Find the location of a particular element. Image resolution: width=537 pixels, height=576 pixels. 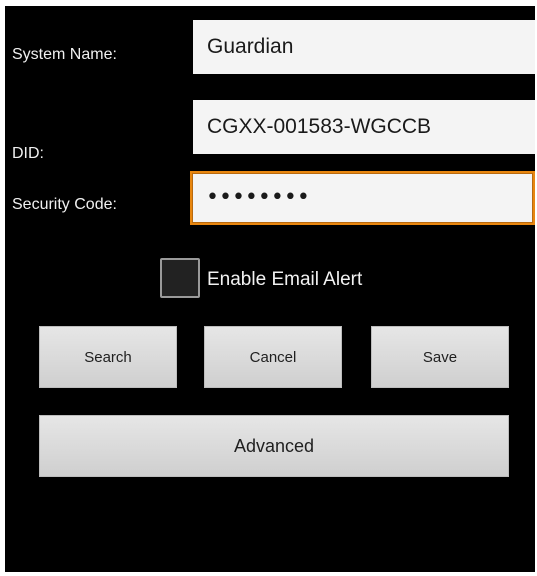

cancel-button: Cancel is located at coordinates (273, 357).